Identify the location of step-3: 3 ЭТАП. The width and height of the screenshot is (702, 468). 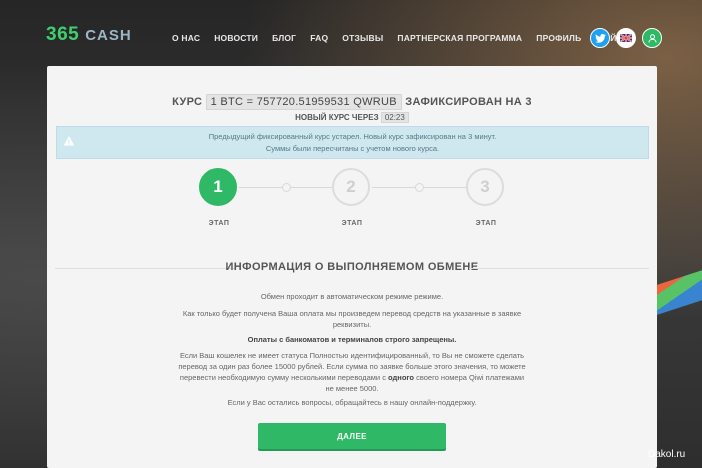
(486, 197).